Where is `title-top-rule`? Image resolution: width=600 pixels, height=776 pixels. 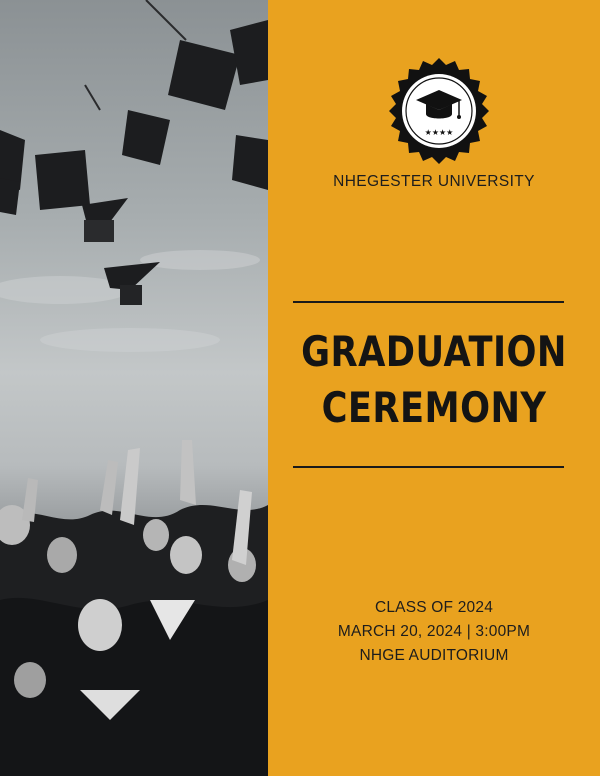
title-top-rule is located at coordinates (428, 302).